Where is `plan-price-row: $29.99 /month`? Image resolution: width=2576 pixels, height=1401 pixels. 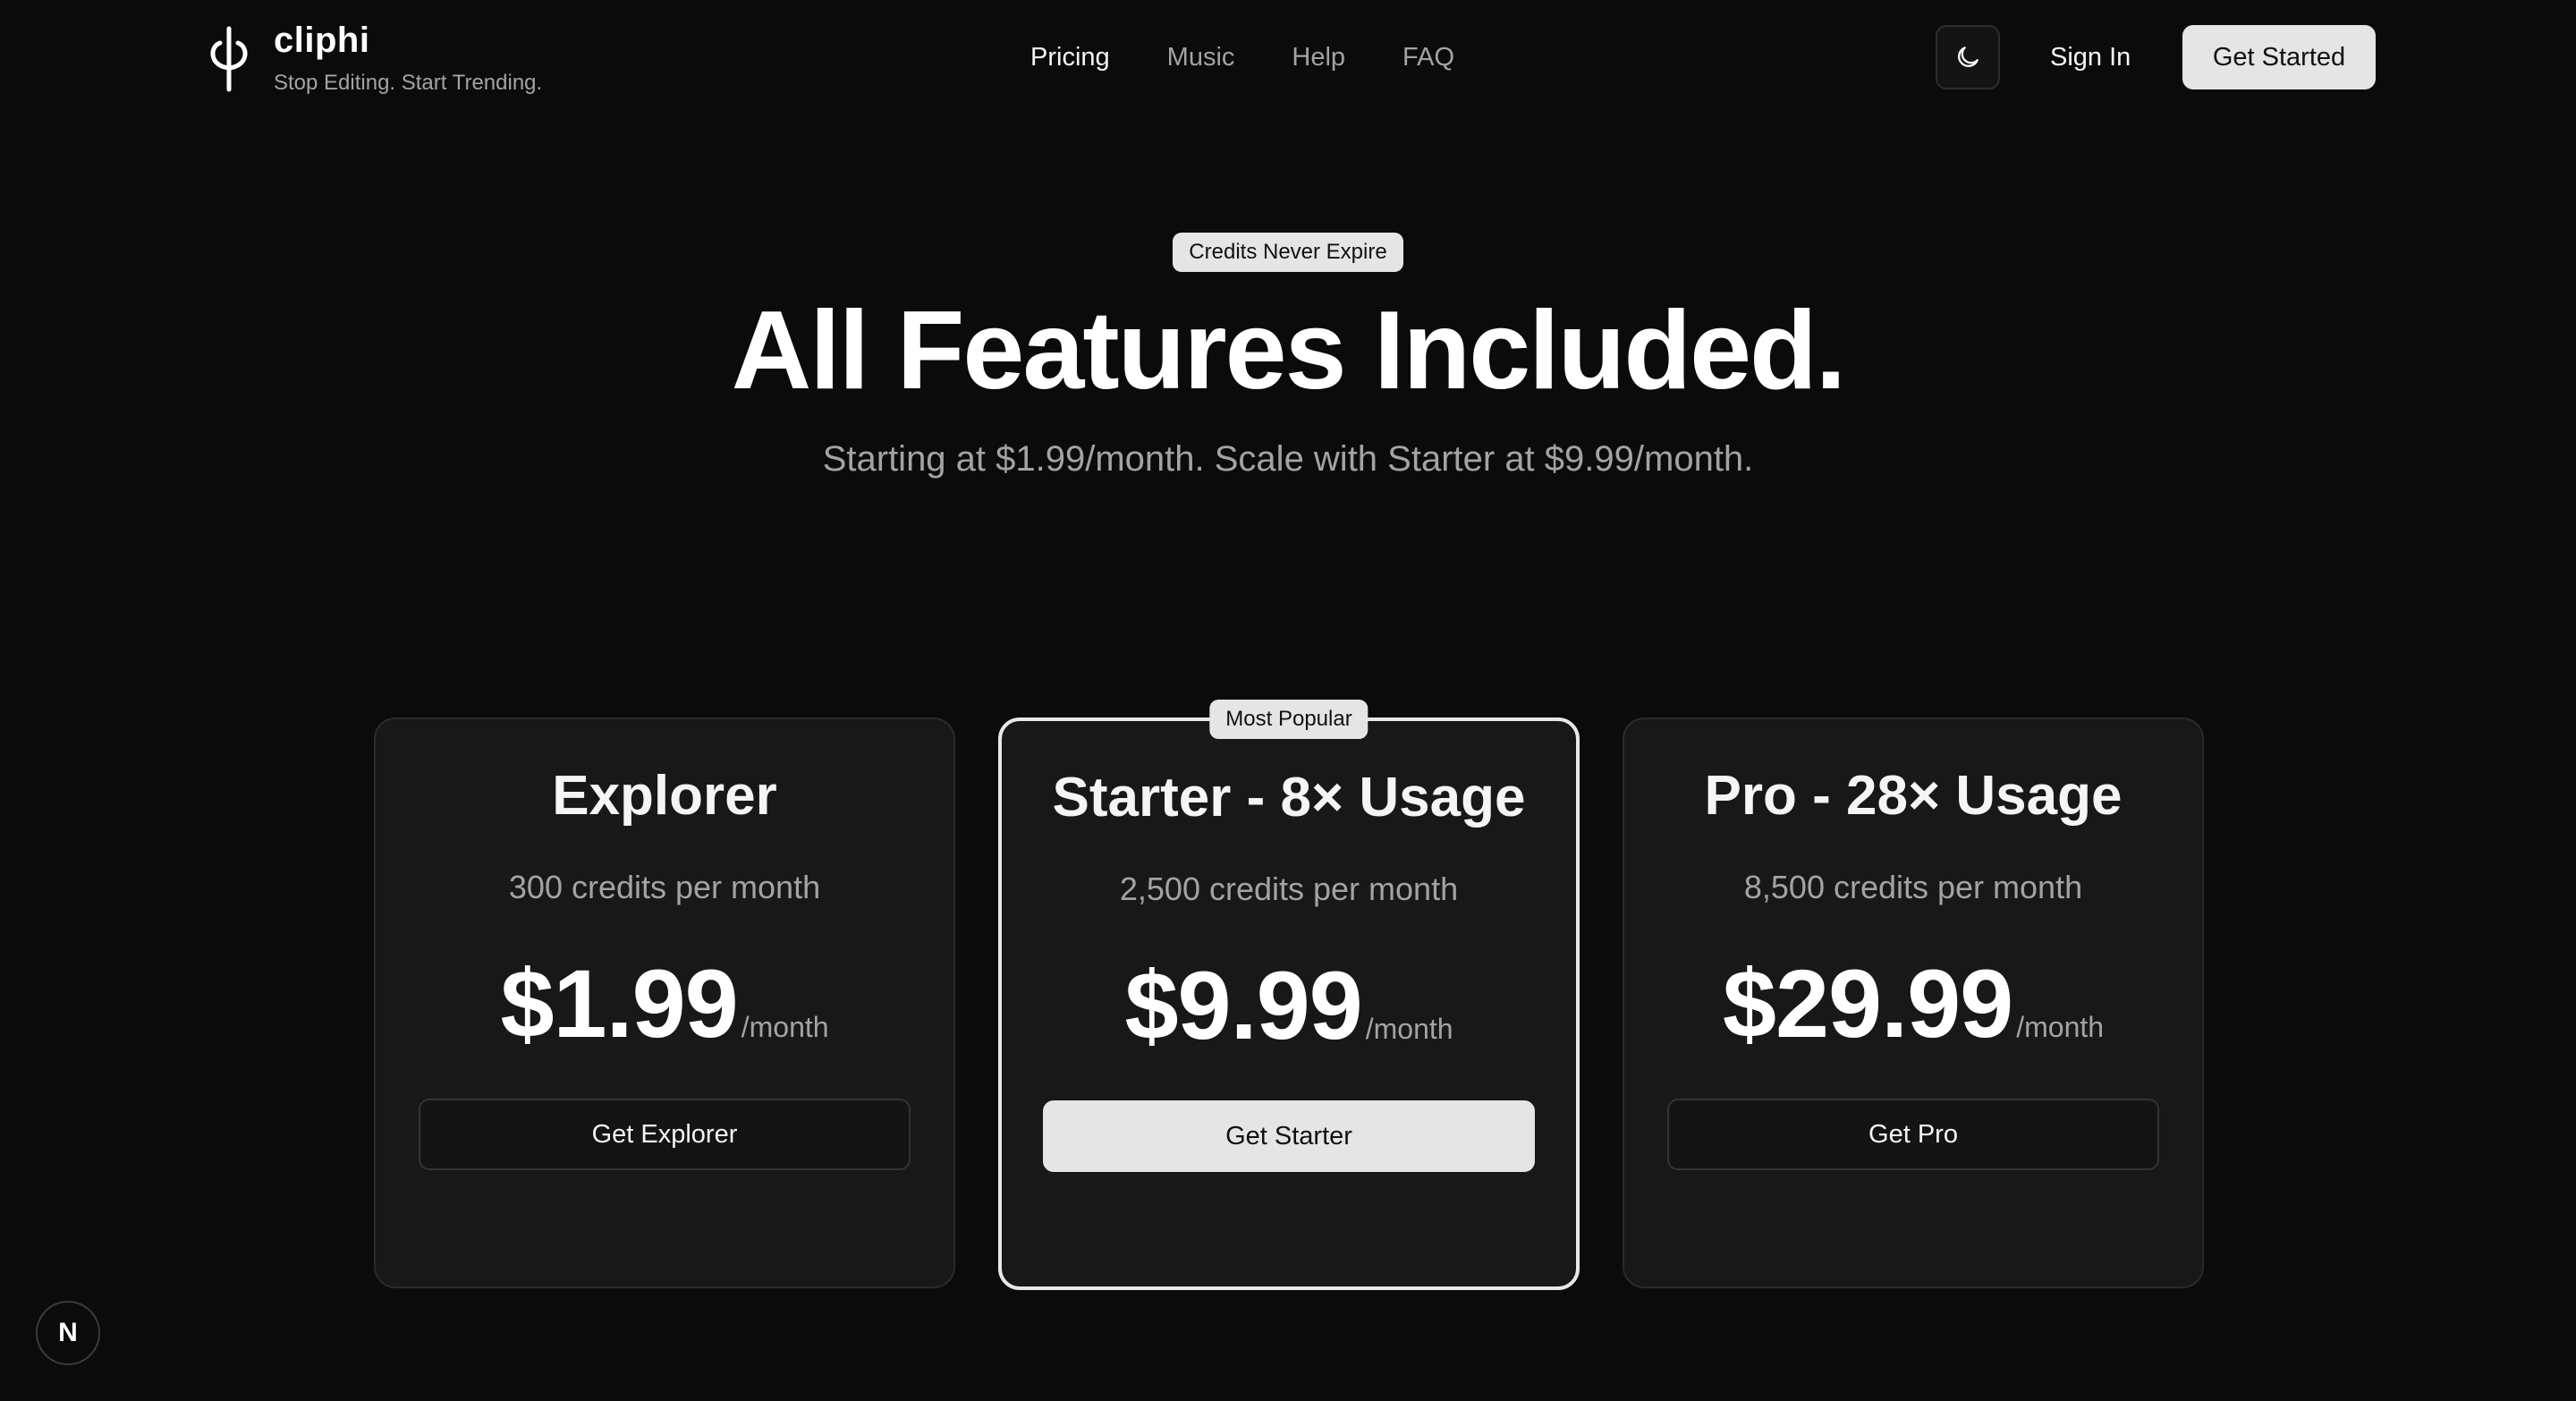
plan-price-row: $29.99 /month is located at coordinates (1913, 1004).